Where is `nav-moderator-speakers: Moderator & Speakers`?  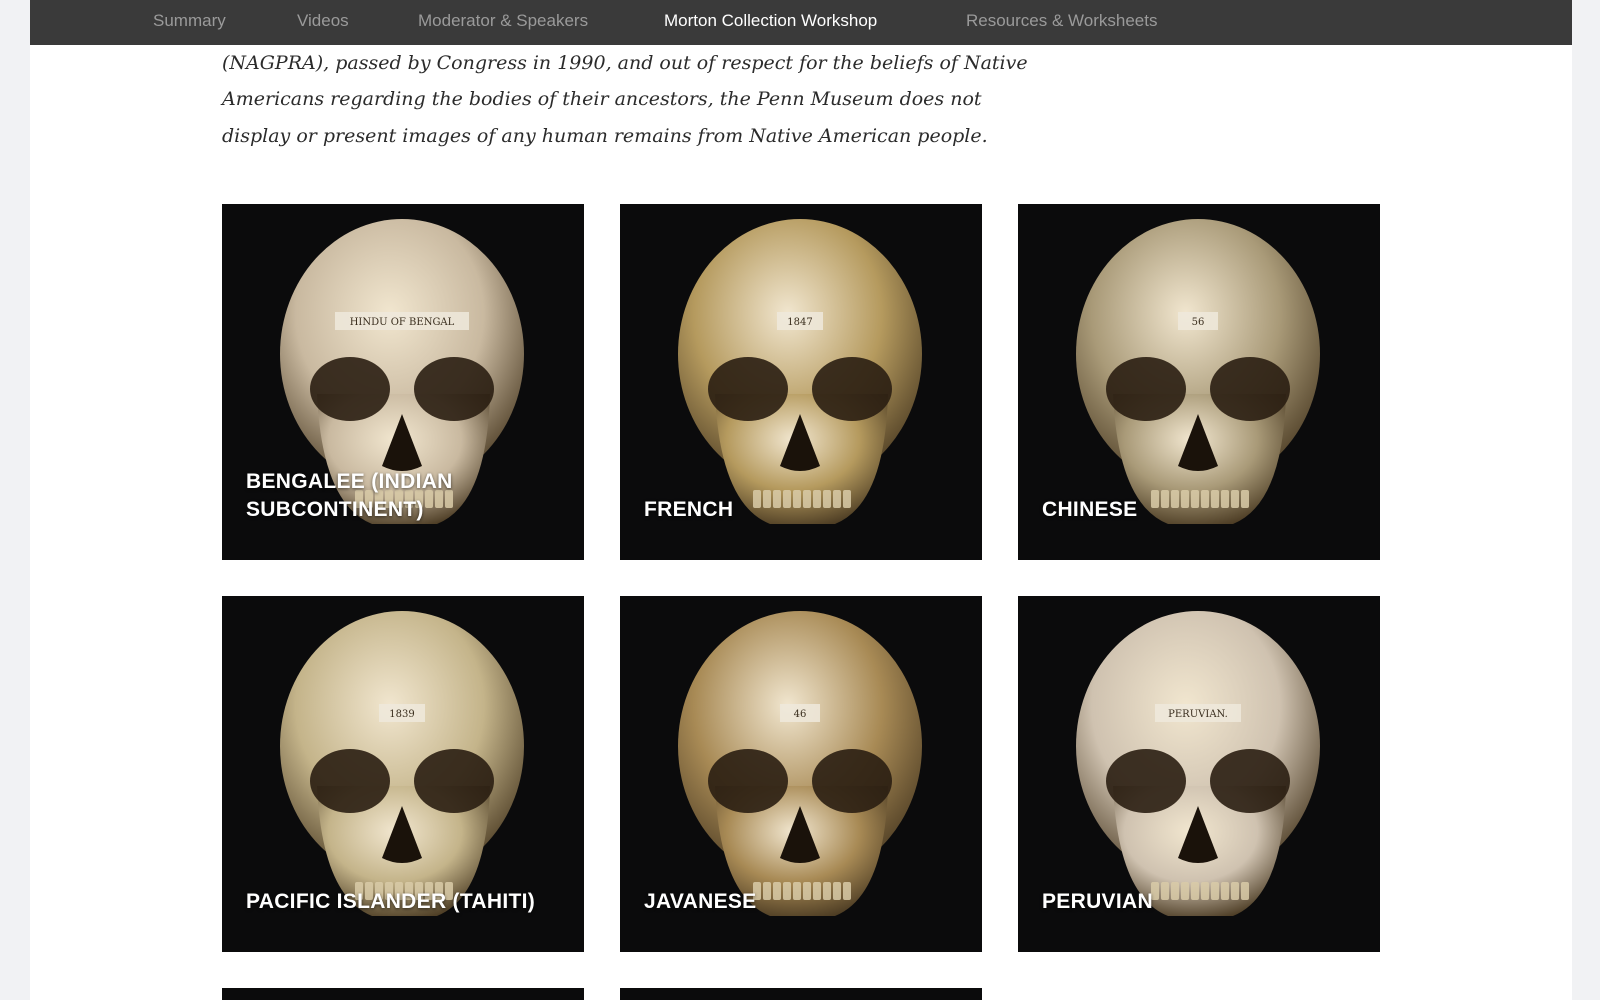 nav-moderator-speakers: Moderator & Speakers is located at coordinates (503, 22).